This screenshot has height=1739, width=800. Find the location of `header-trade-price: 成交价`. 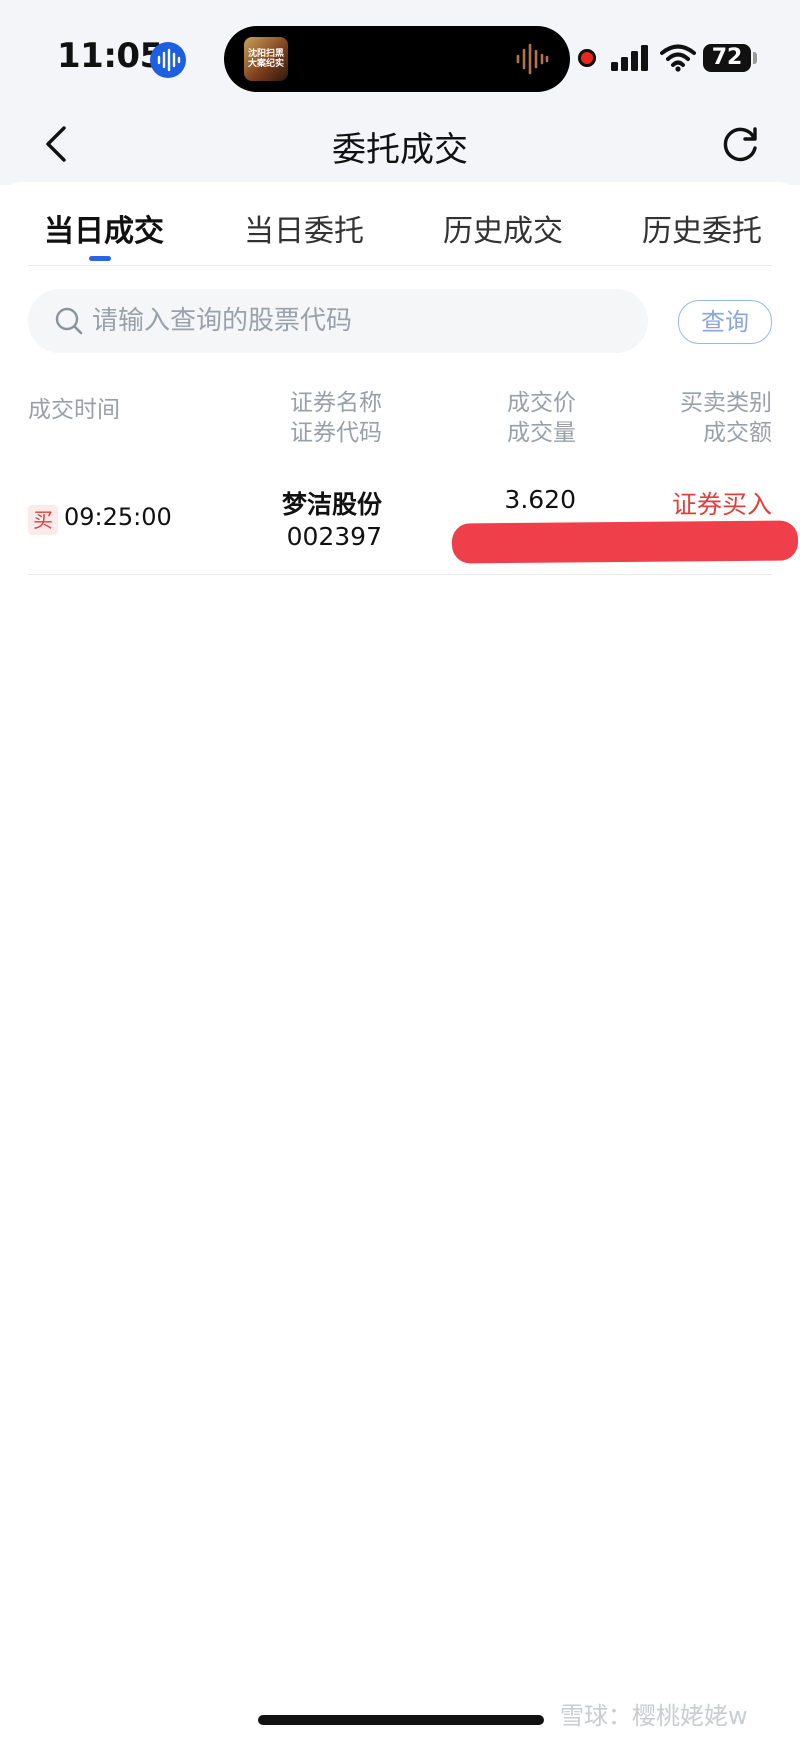

header-trade-price: 成交价 is located at coordinates (541, 403).